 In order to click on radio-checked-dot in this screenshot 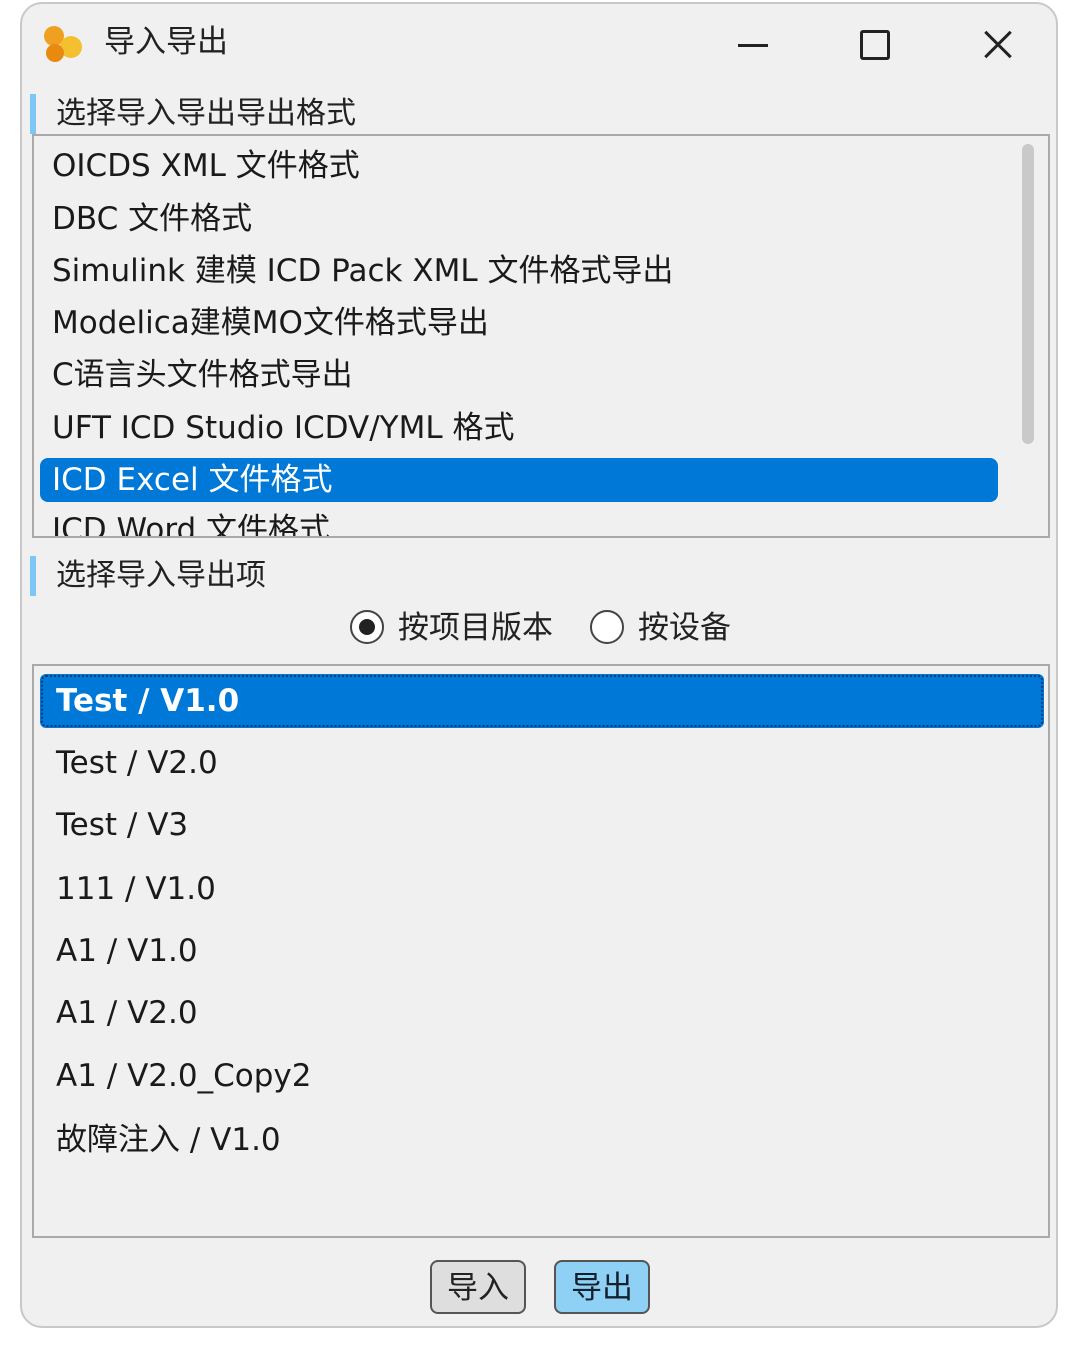, I will do `click(367, 627)`.